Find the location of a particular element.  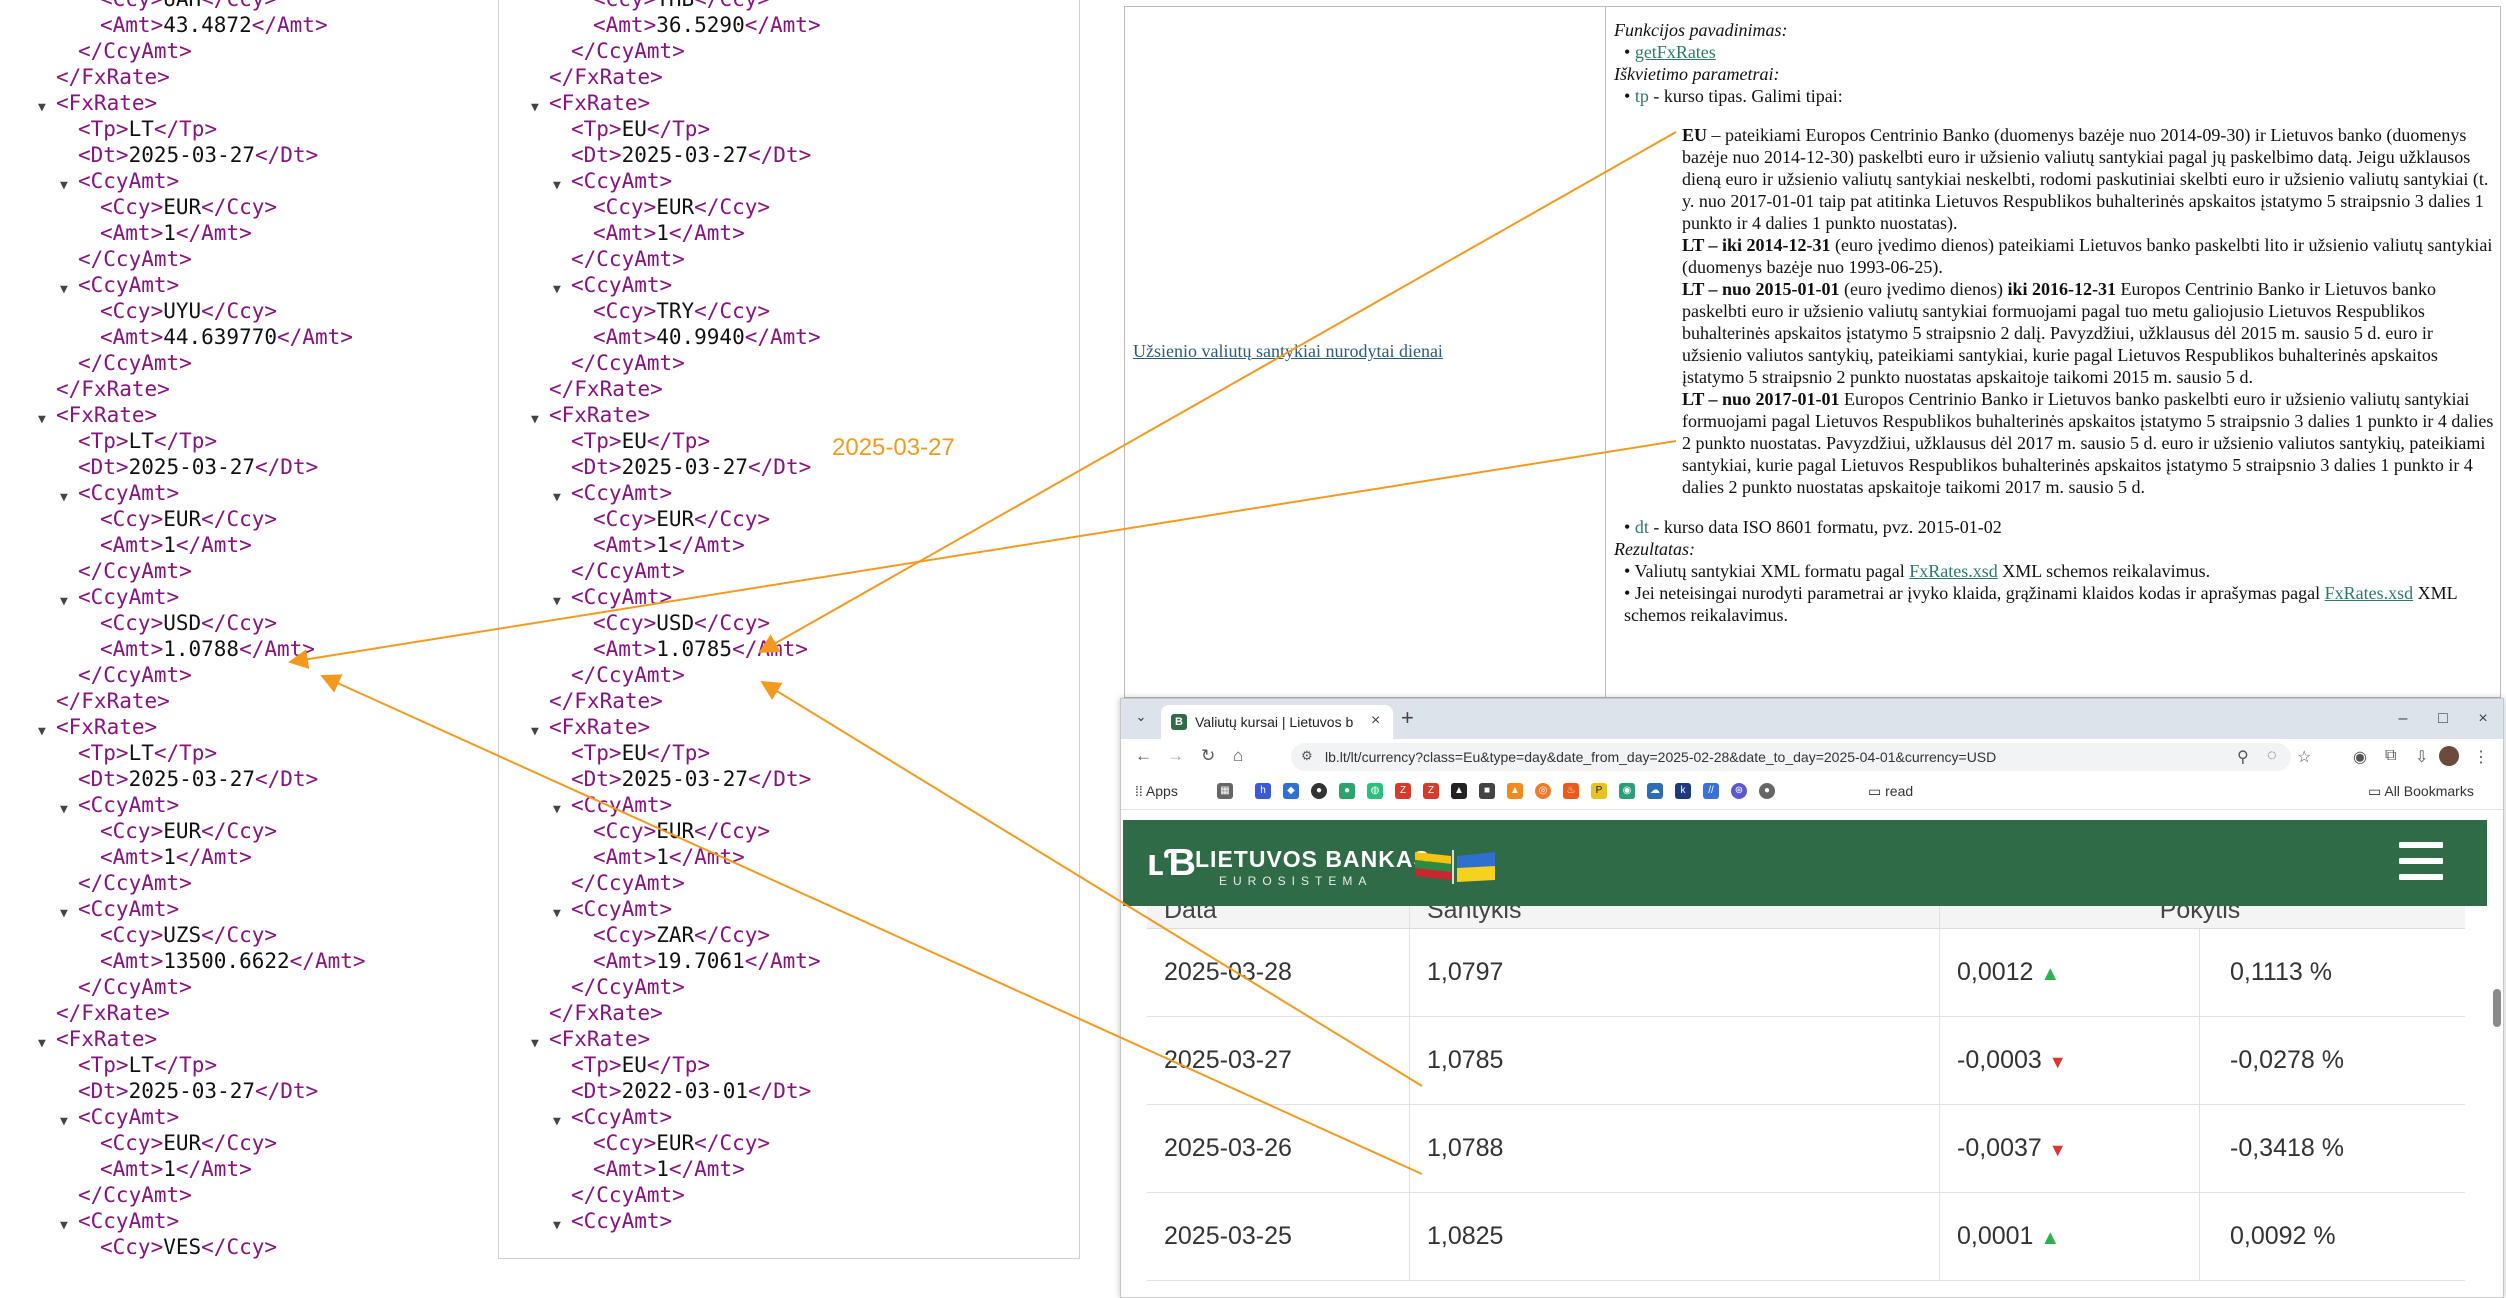

bookmark-shield-icon: ◆ is located at coordinates (1291, 791).